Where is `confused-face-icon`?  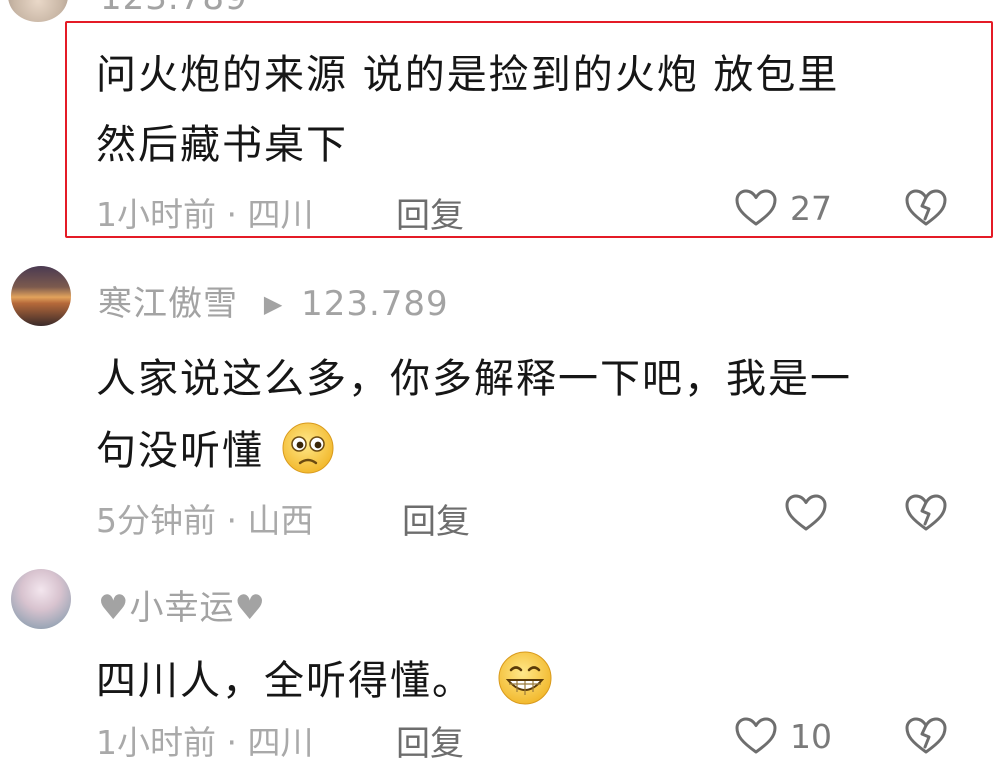 confused-face-icon is located at coordinates (308, 453).